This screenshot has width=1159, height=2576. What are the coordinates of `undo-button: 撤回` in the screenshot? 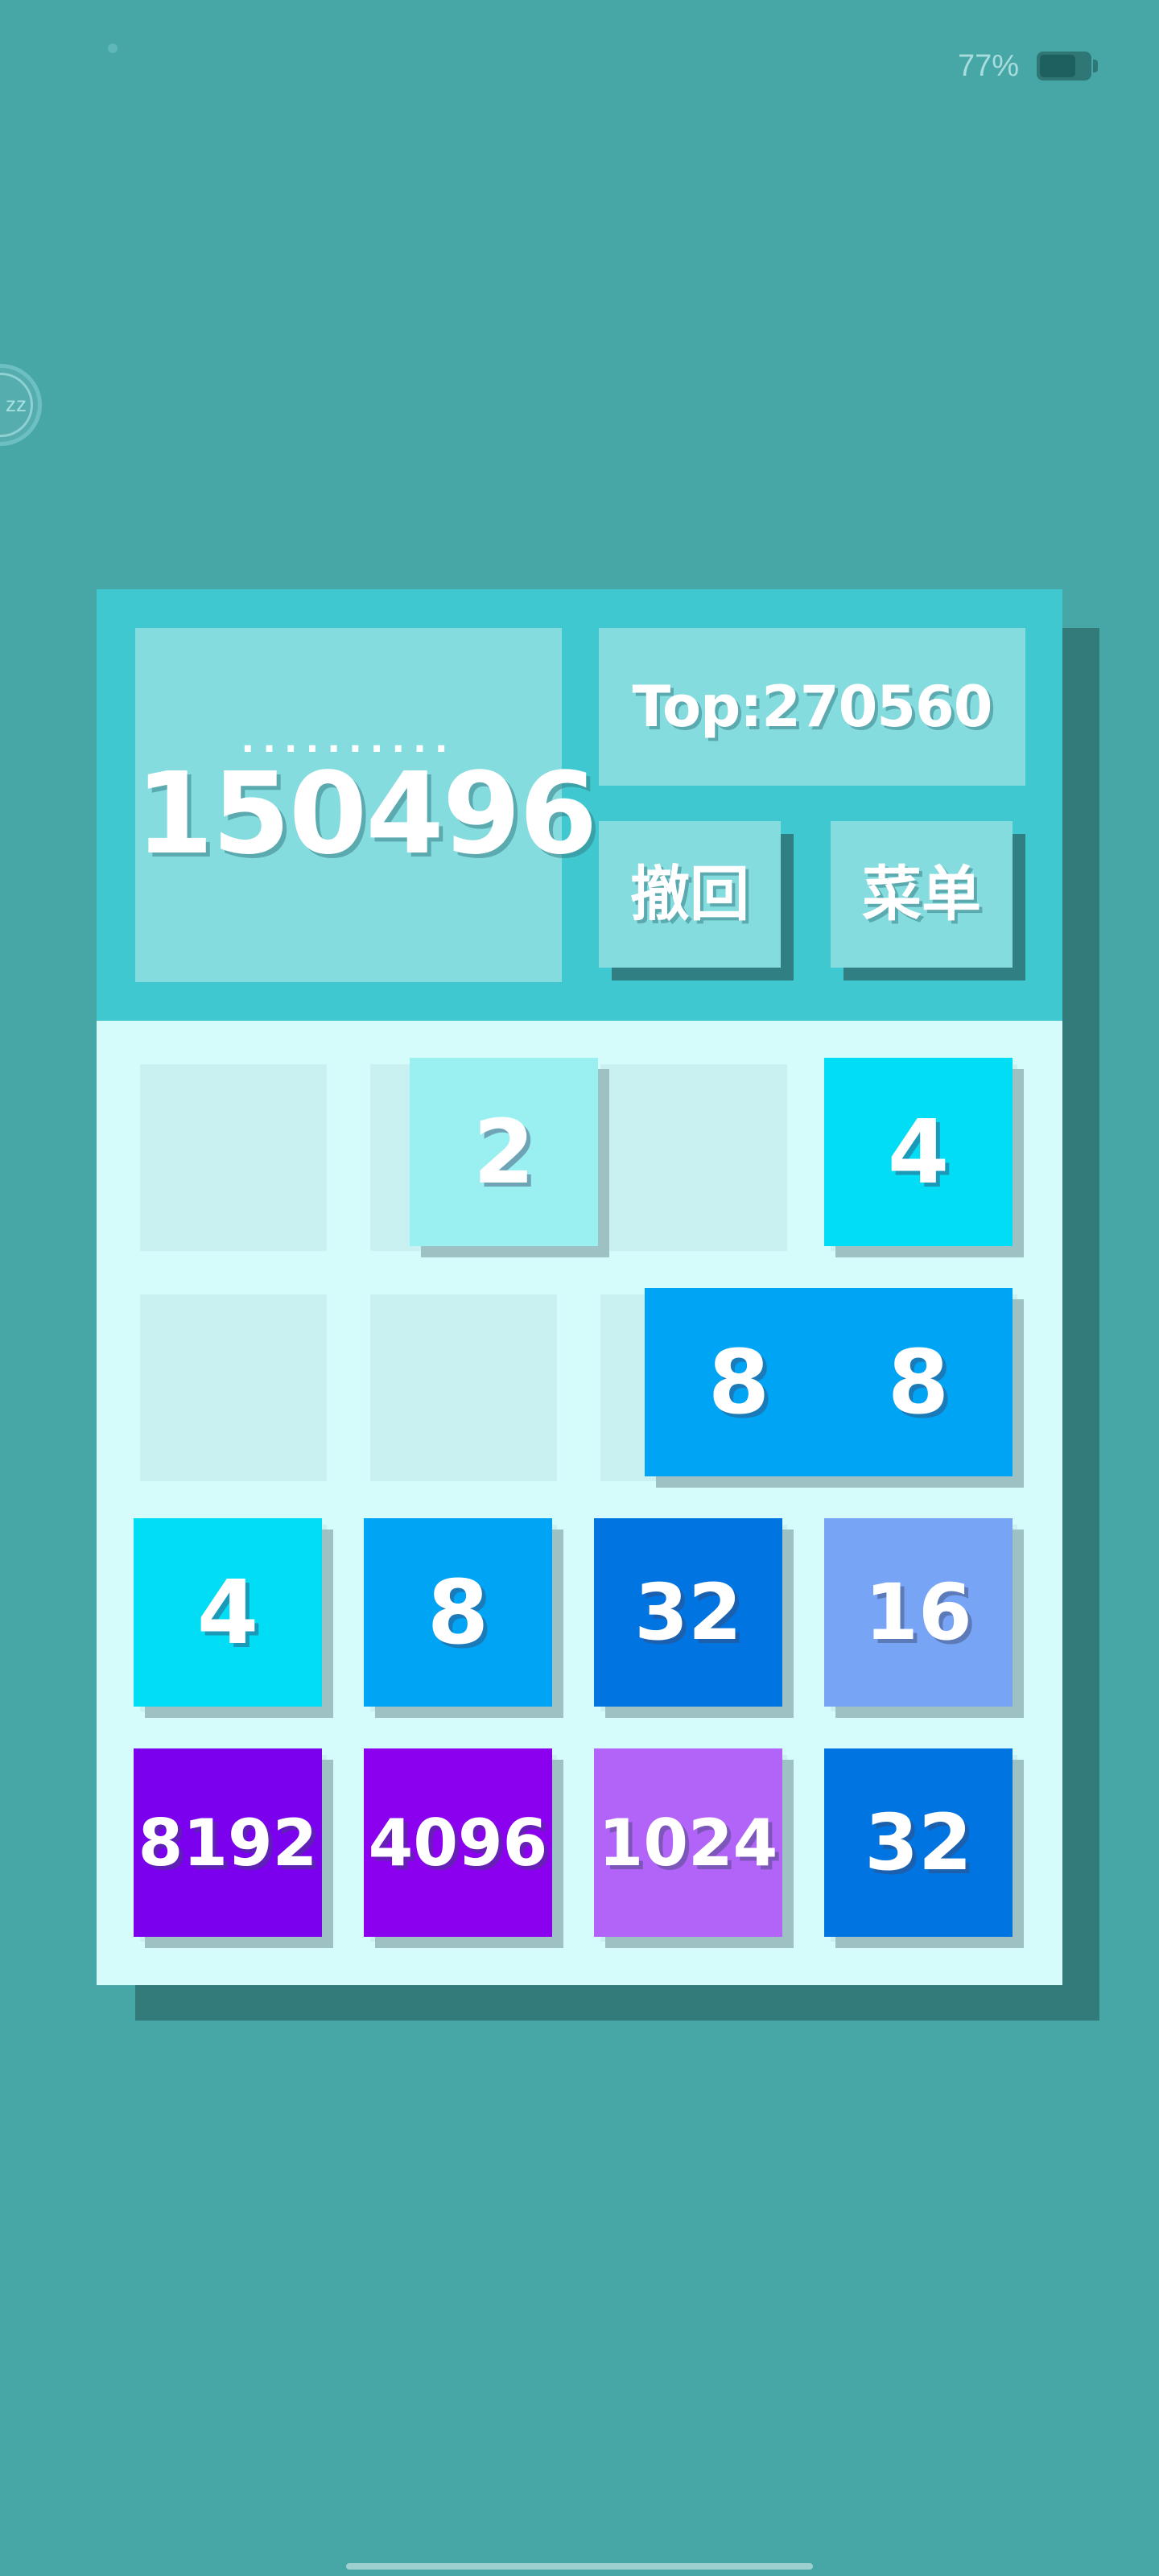 It's located at (690, 894).